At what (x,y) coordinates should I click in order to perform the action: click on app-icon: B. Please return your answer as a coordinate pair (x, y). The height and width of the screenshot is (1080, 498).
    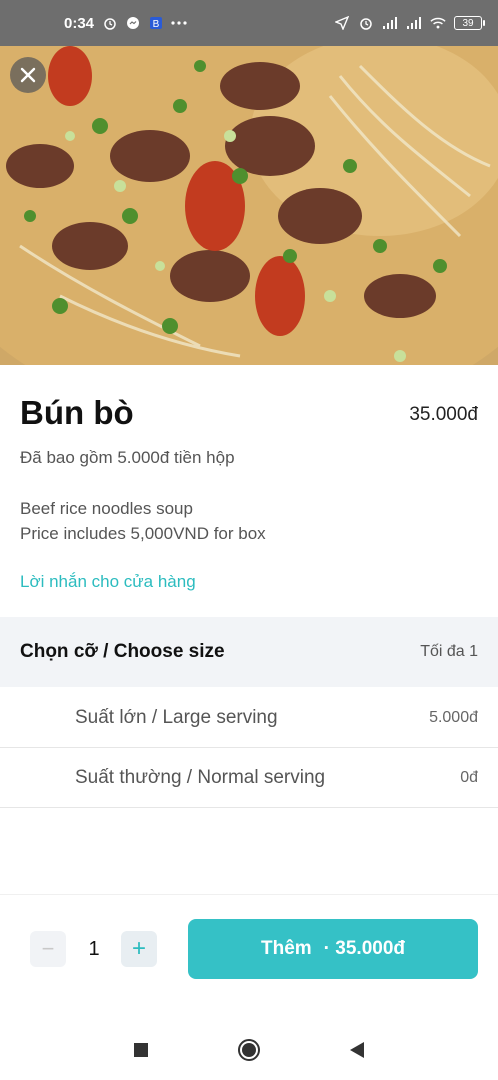
    Looking at the image, I should click on (156, 23).